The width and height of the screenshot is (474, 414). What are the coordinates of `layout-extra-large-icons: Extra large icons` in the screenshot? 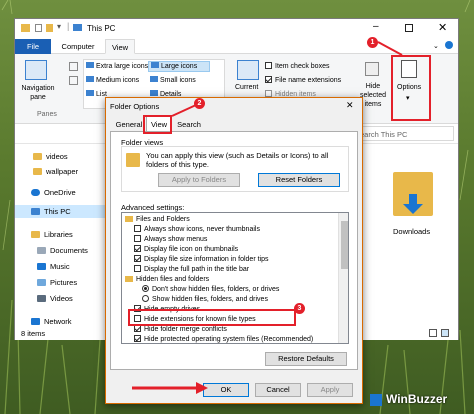 It's located at (117, 66).